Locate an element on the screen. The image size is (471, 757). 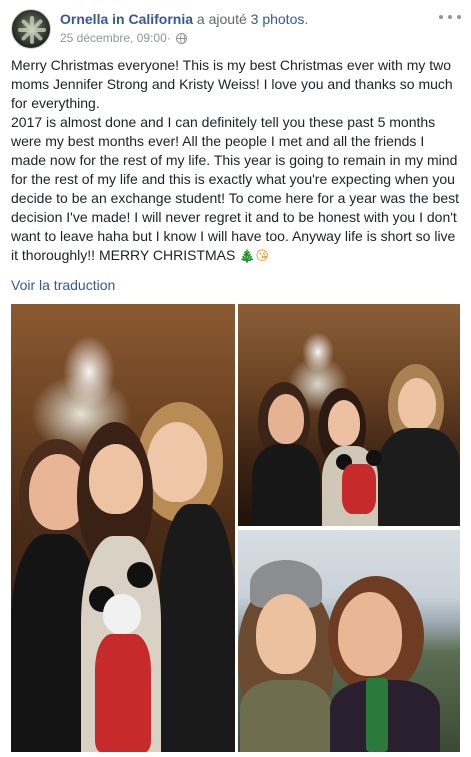
photo-3-person-left-face is located at coordinates (286, 634).